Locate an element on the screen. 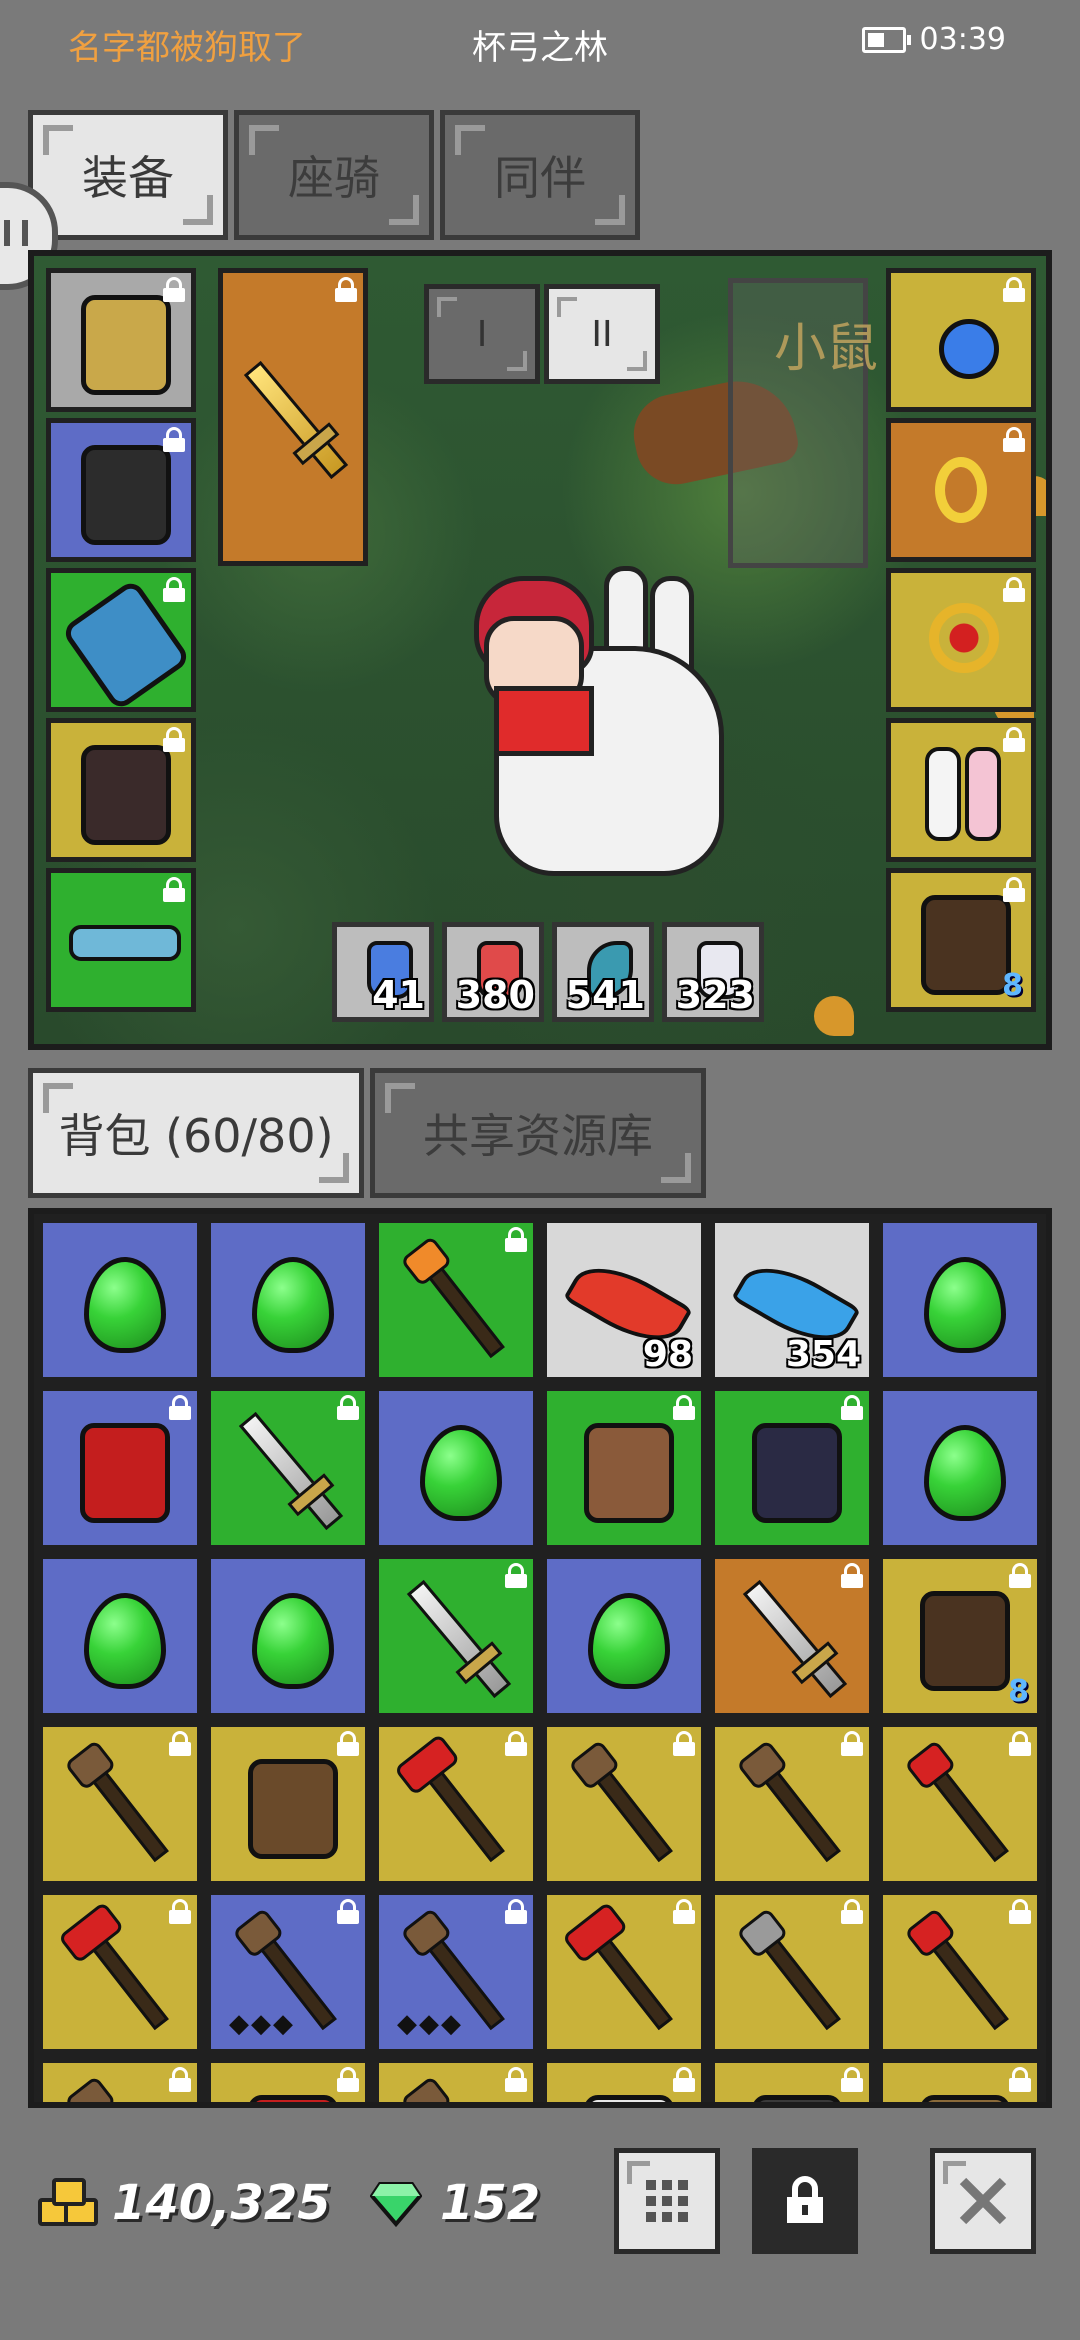  sort-button is located at coordinates (667, 2201).